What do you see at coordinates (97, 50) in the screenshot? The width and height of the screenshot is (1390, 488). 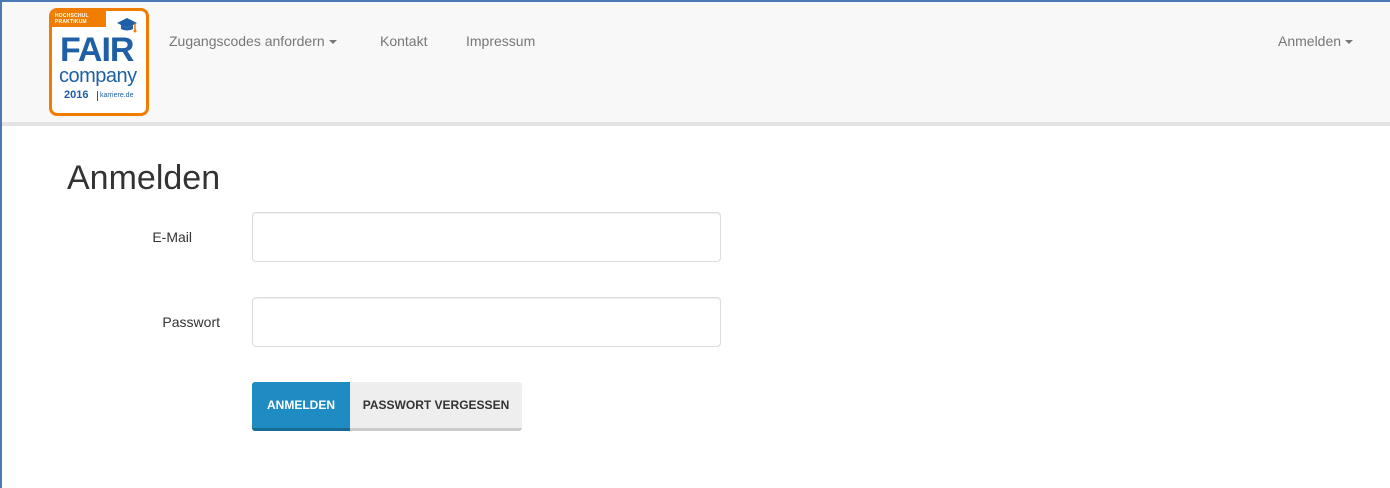 I see `logo-word-fair: FAIR` at bounding box center [97, 50].